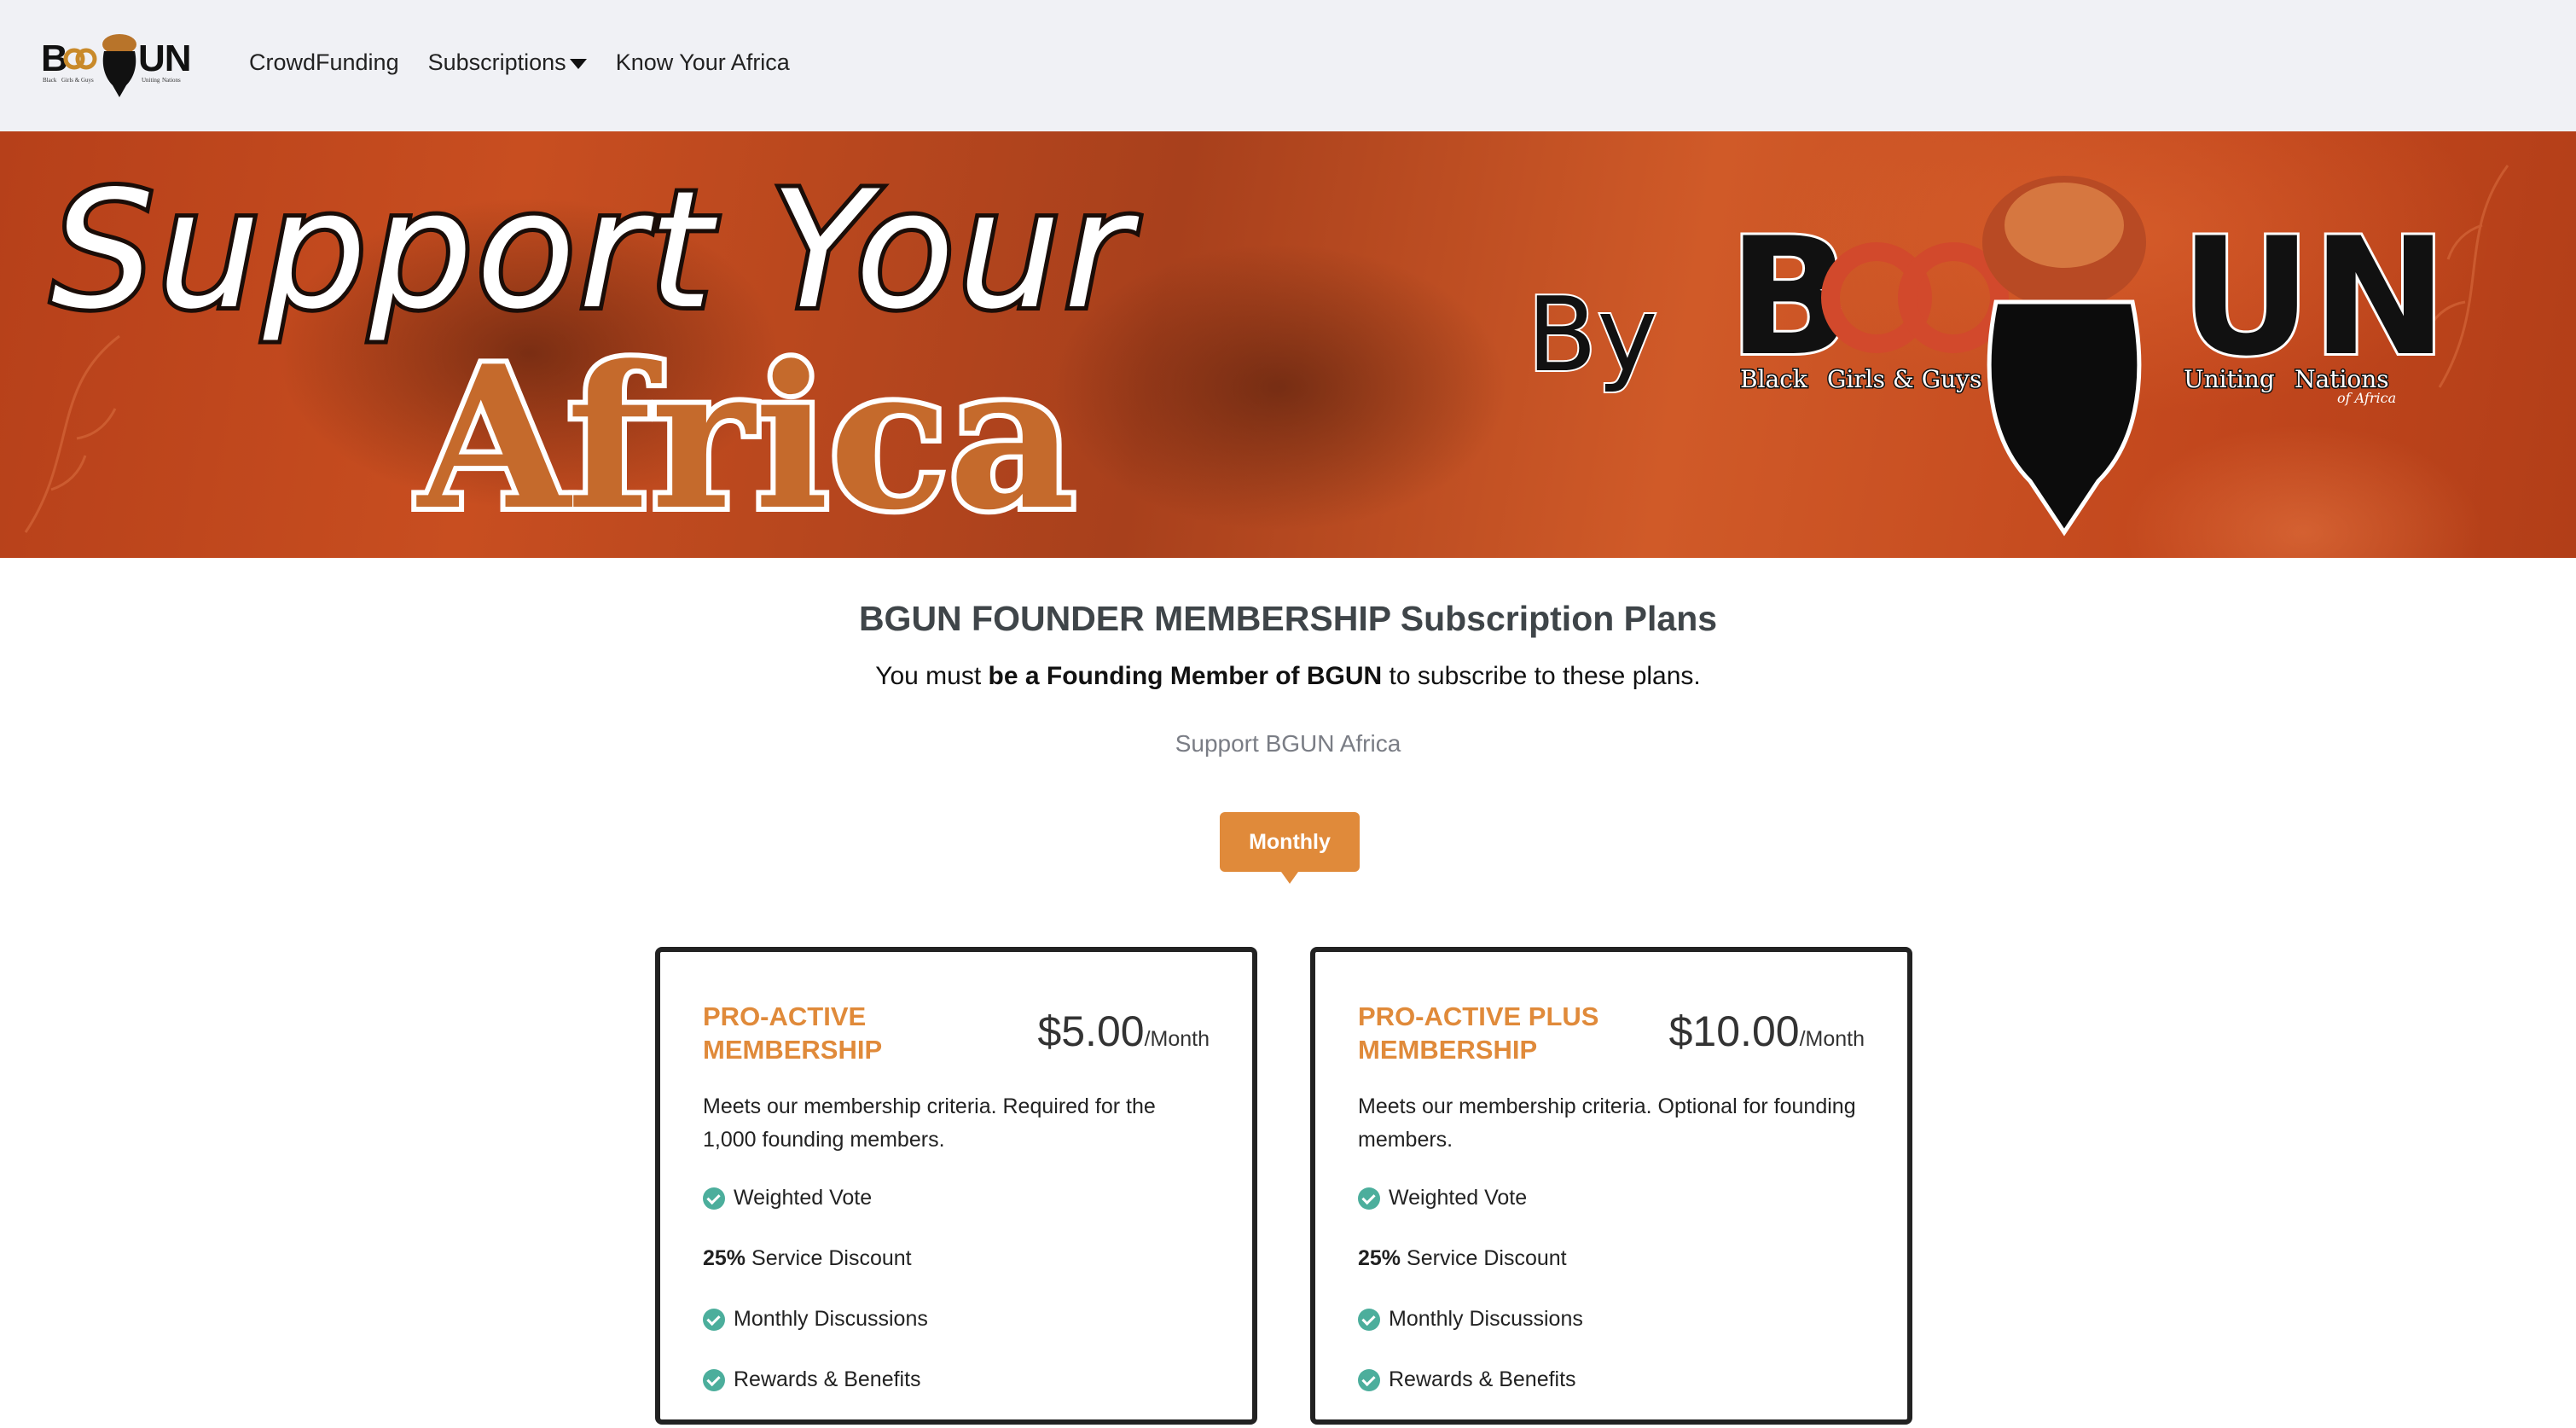 The height and width of the screenshot is (1428, 2576). Describe the element at coordinates (80, 59) in the screenshot. I see `logo-gg-icon` at that location.